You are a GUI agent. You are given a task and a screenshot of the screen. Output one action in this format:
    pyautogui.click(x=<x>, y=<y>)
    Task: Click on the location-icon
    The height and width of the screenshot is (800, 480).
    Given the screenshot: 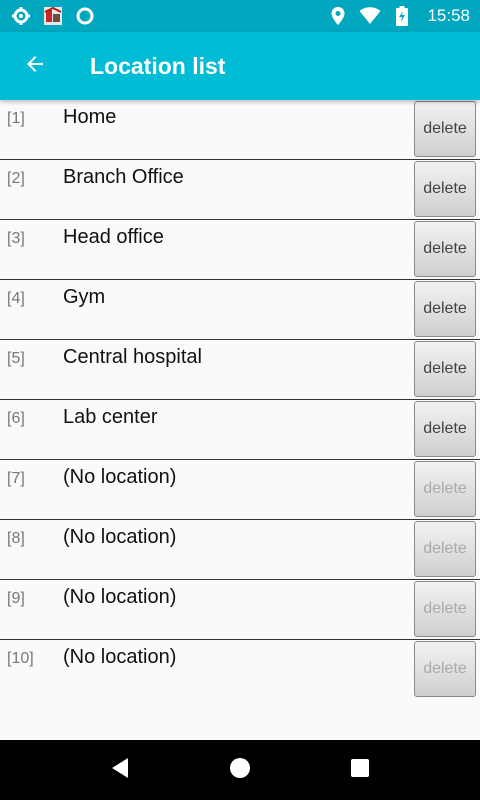 What is the action you would take?
    pyautogui.click(x=338, y=16)
    